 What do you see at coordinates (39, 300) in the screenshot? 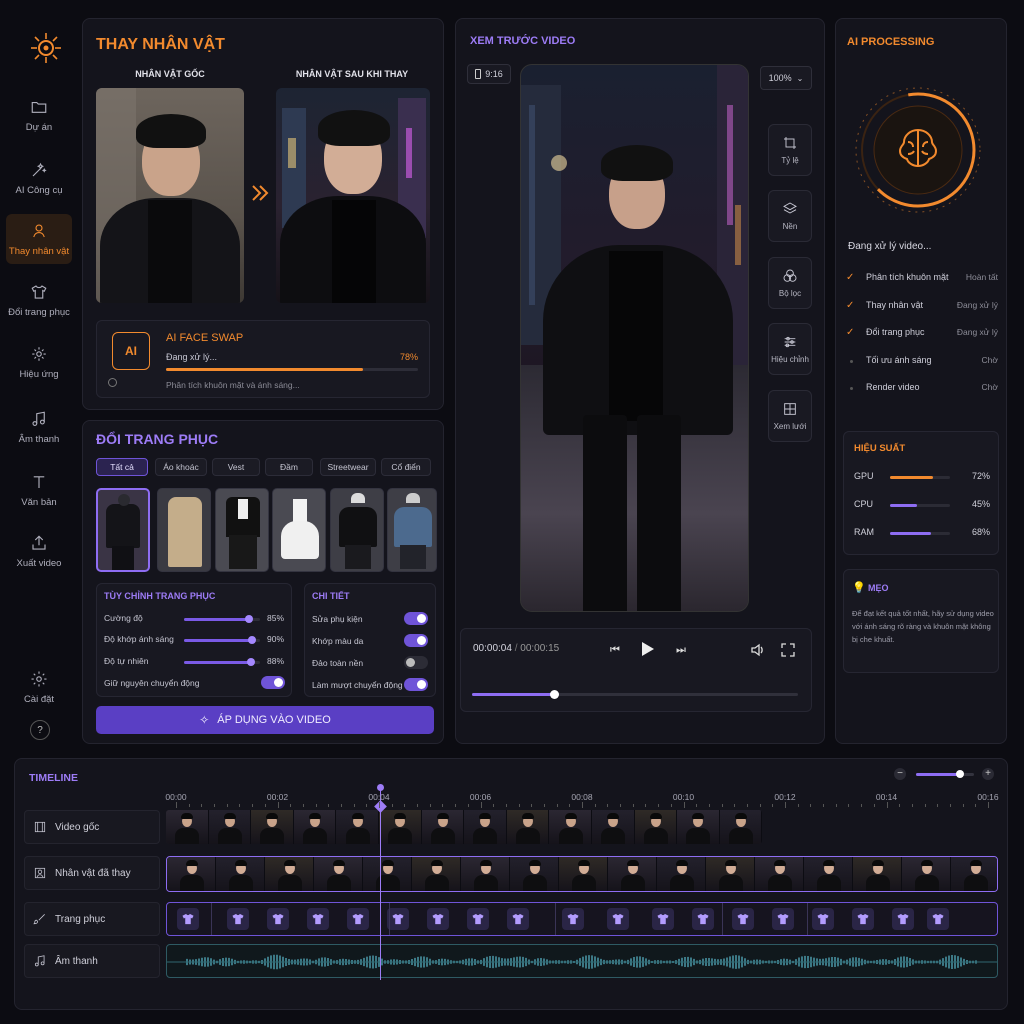
I see `sidebar-item-change-outfit: Đổi trang phục` at bounding box center [39, 300].